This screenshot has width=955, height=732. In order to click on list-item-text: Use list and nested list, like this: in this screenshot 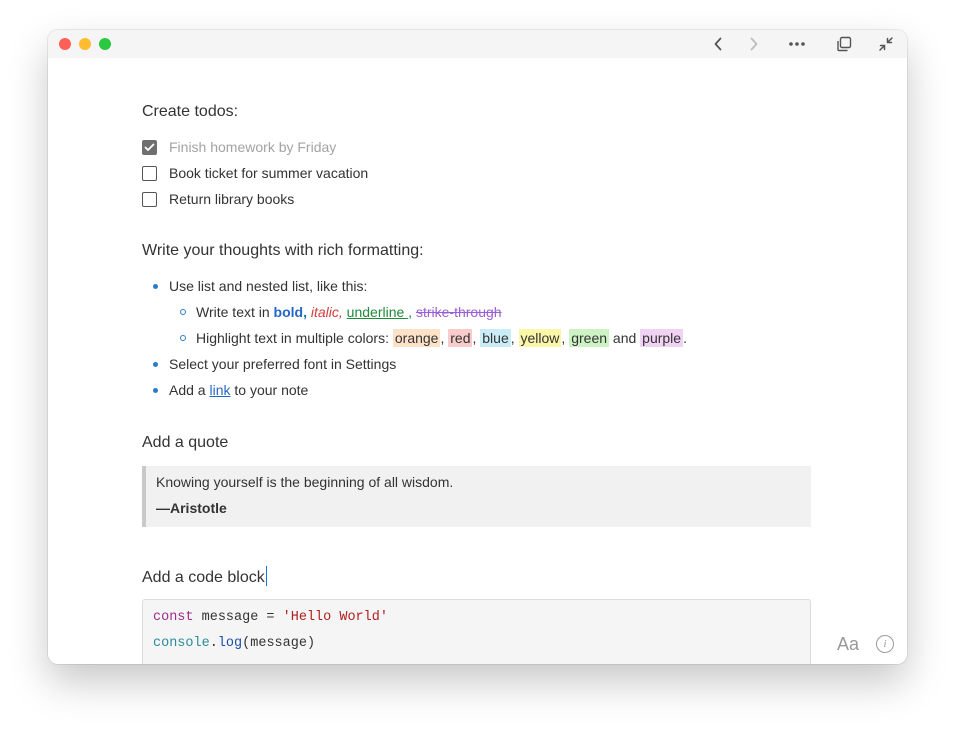, I will do `click(268, 286)`.